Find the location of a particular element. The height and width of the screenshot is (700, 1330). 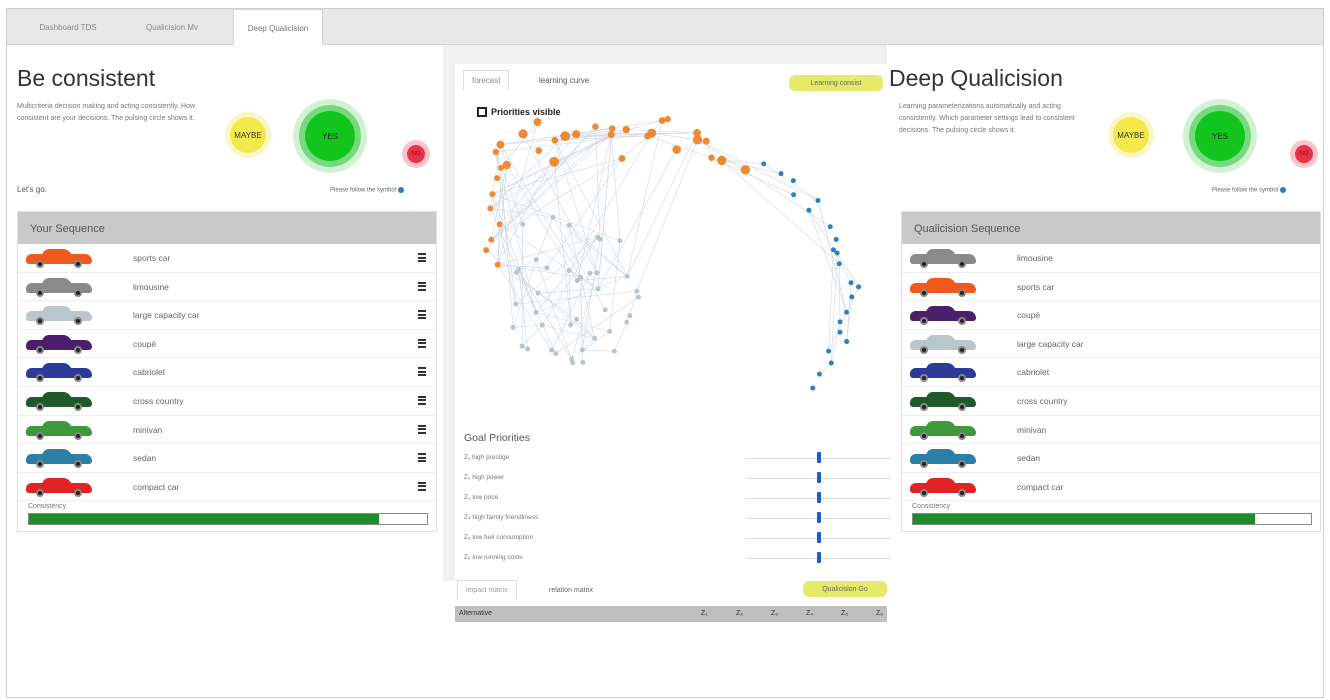

tab-impact-matrix: impact matrix is located at coordinates (487, 590).